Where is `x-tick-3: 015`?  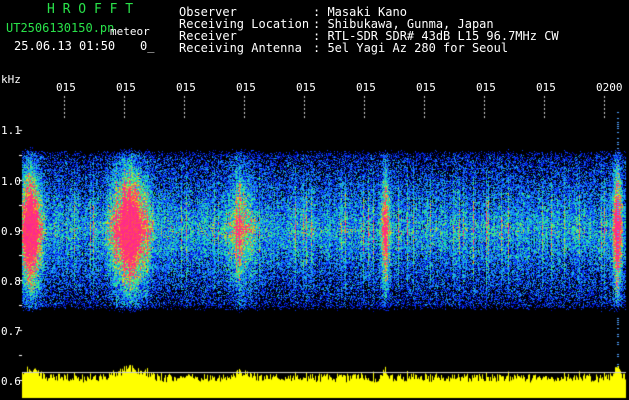
x-tick-3: 015 is located at coordinates (186, 87).